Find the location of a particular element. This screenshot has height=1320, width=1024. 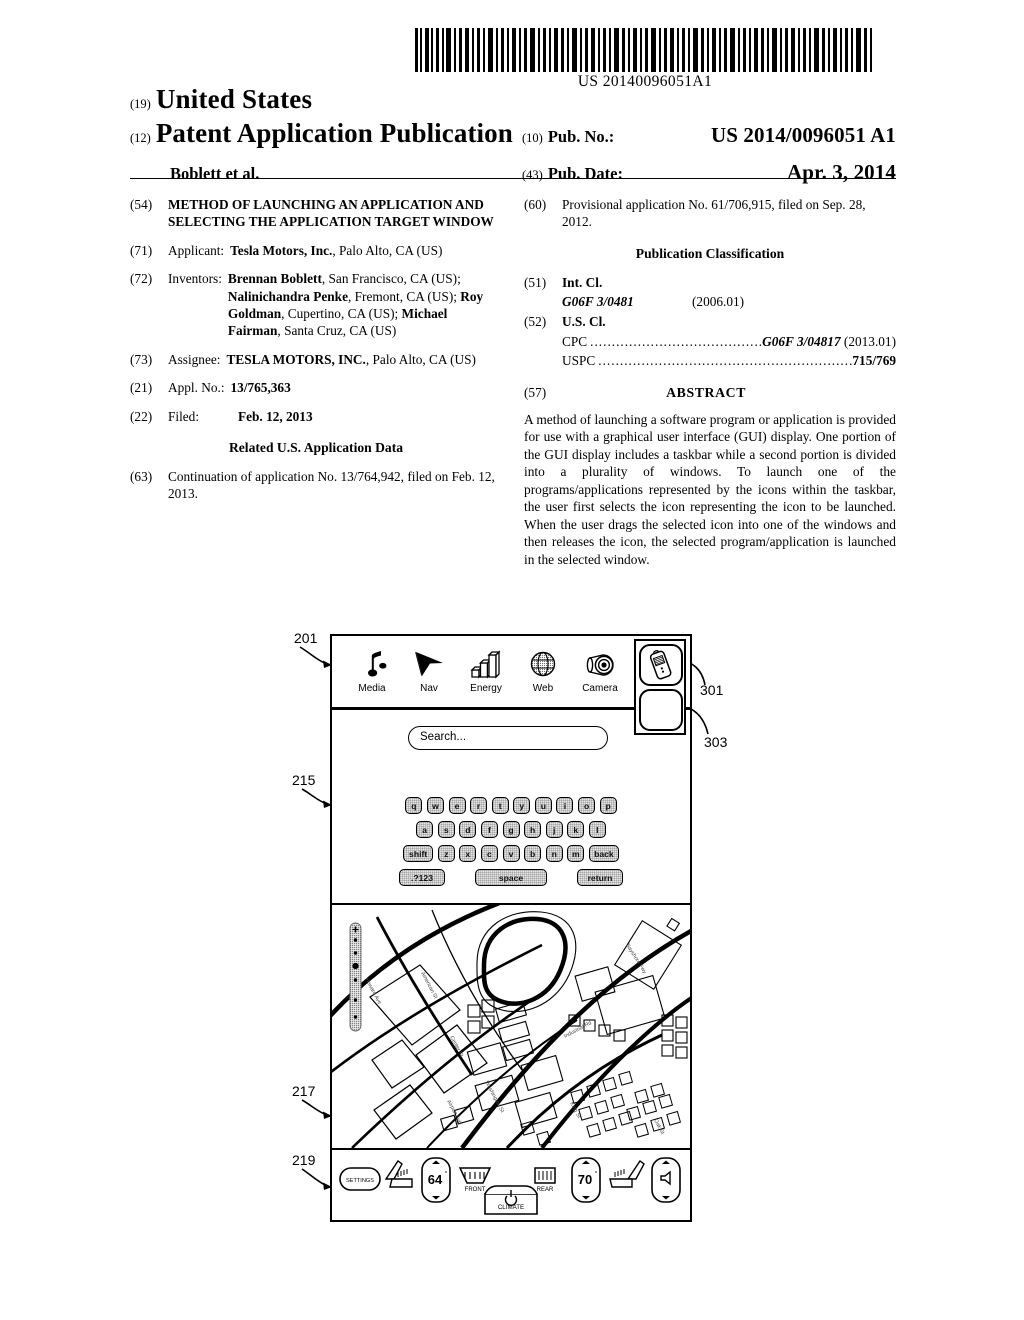

taskbar-label-energy: Energy is located at coordinates (486, 688).